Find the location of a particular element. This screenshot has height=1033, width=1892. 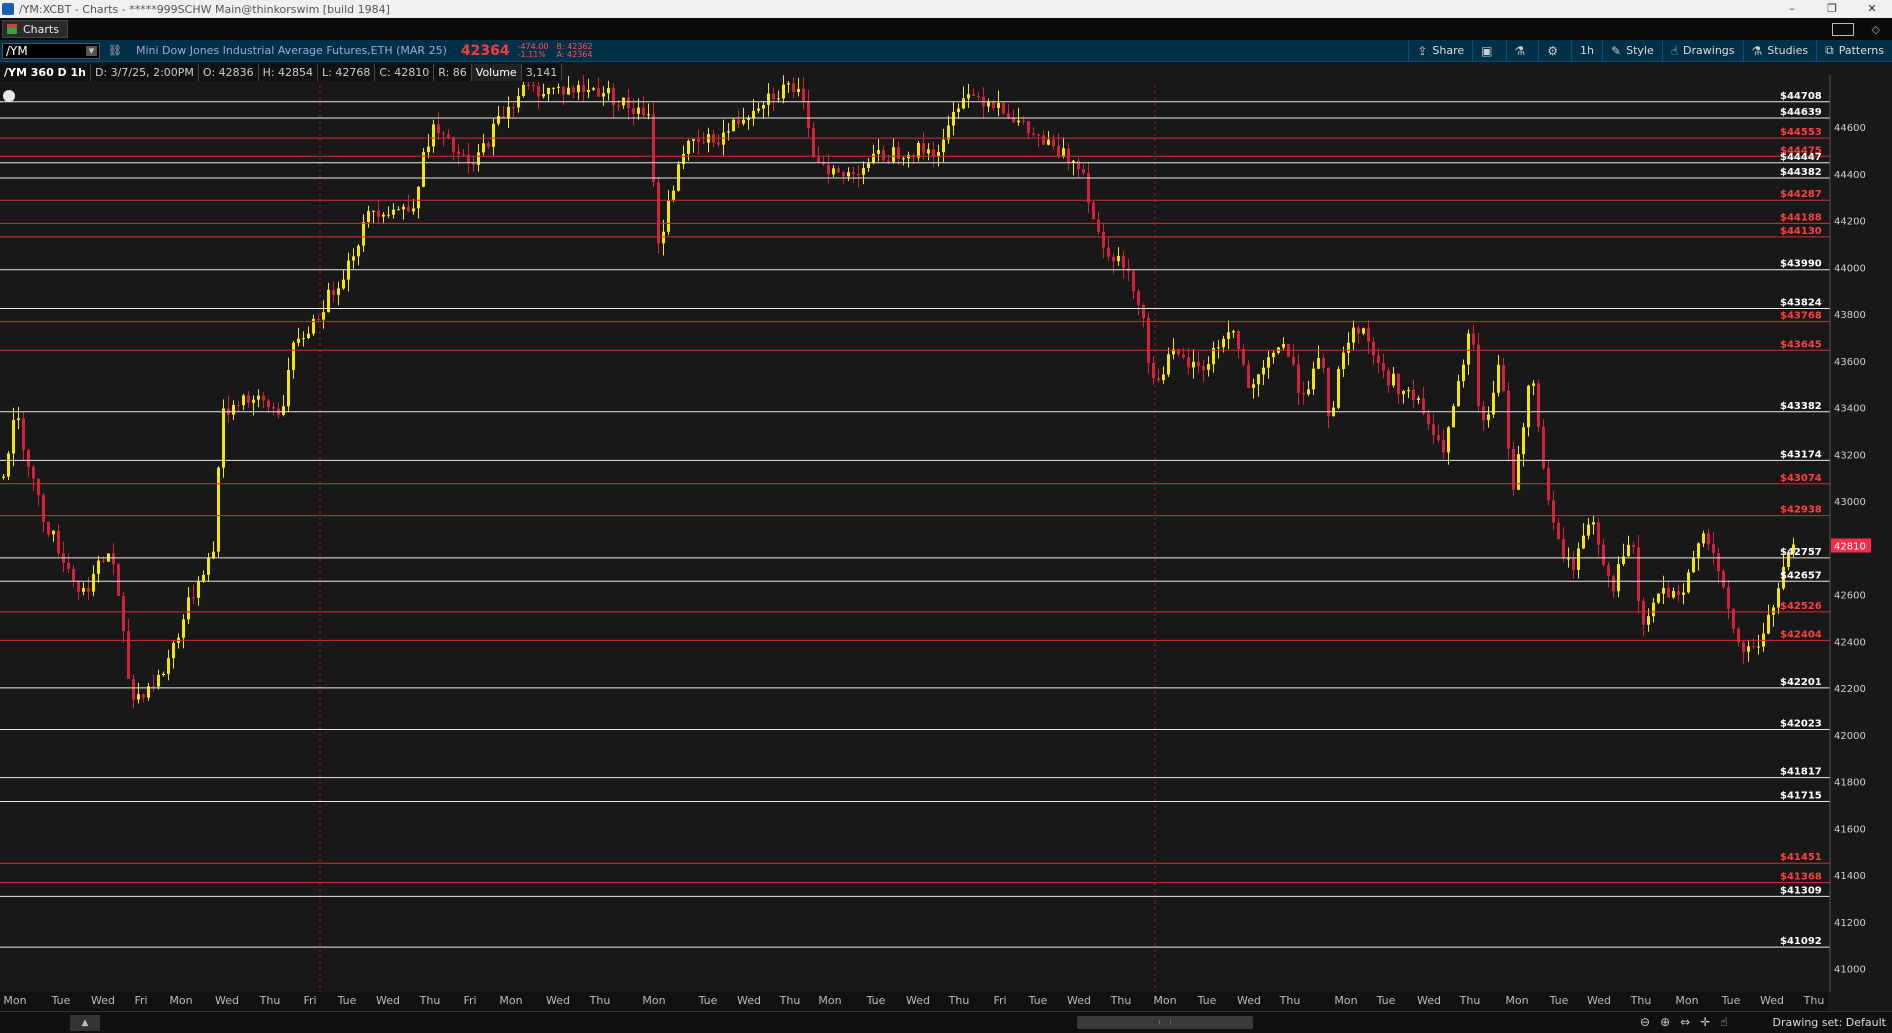

horizontal-scrollbar is located at coordinates (1165, 1022).